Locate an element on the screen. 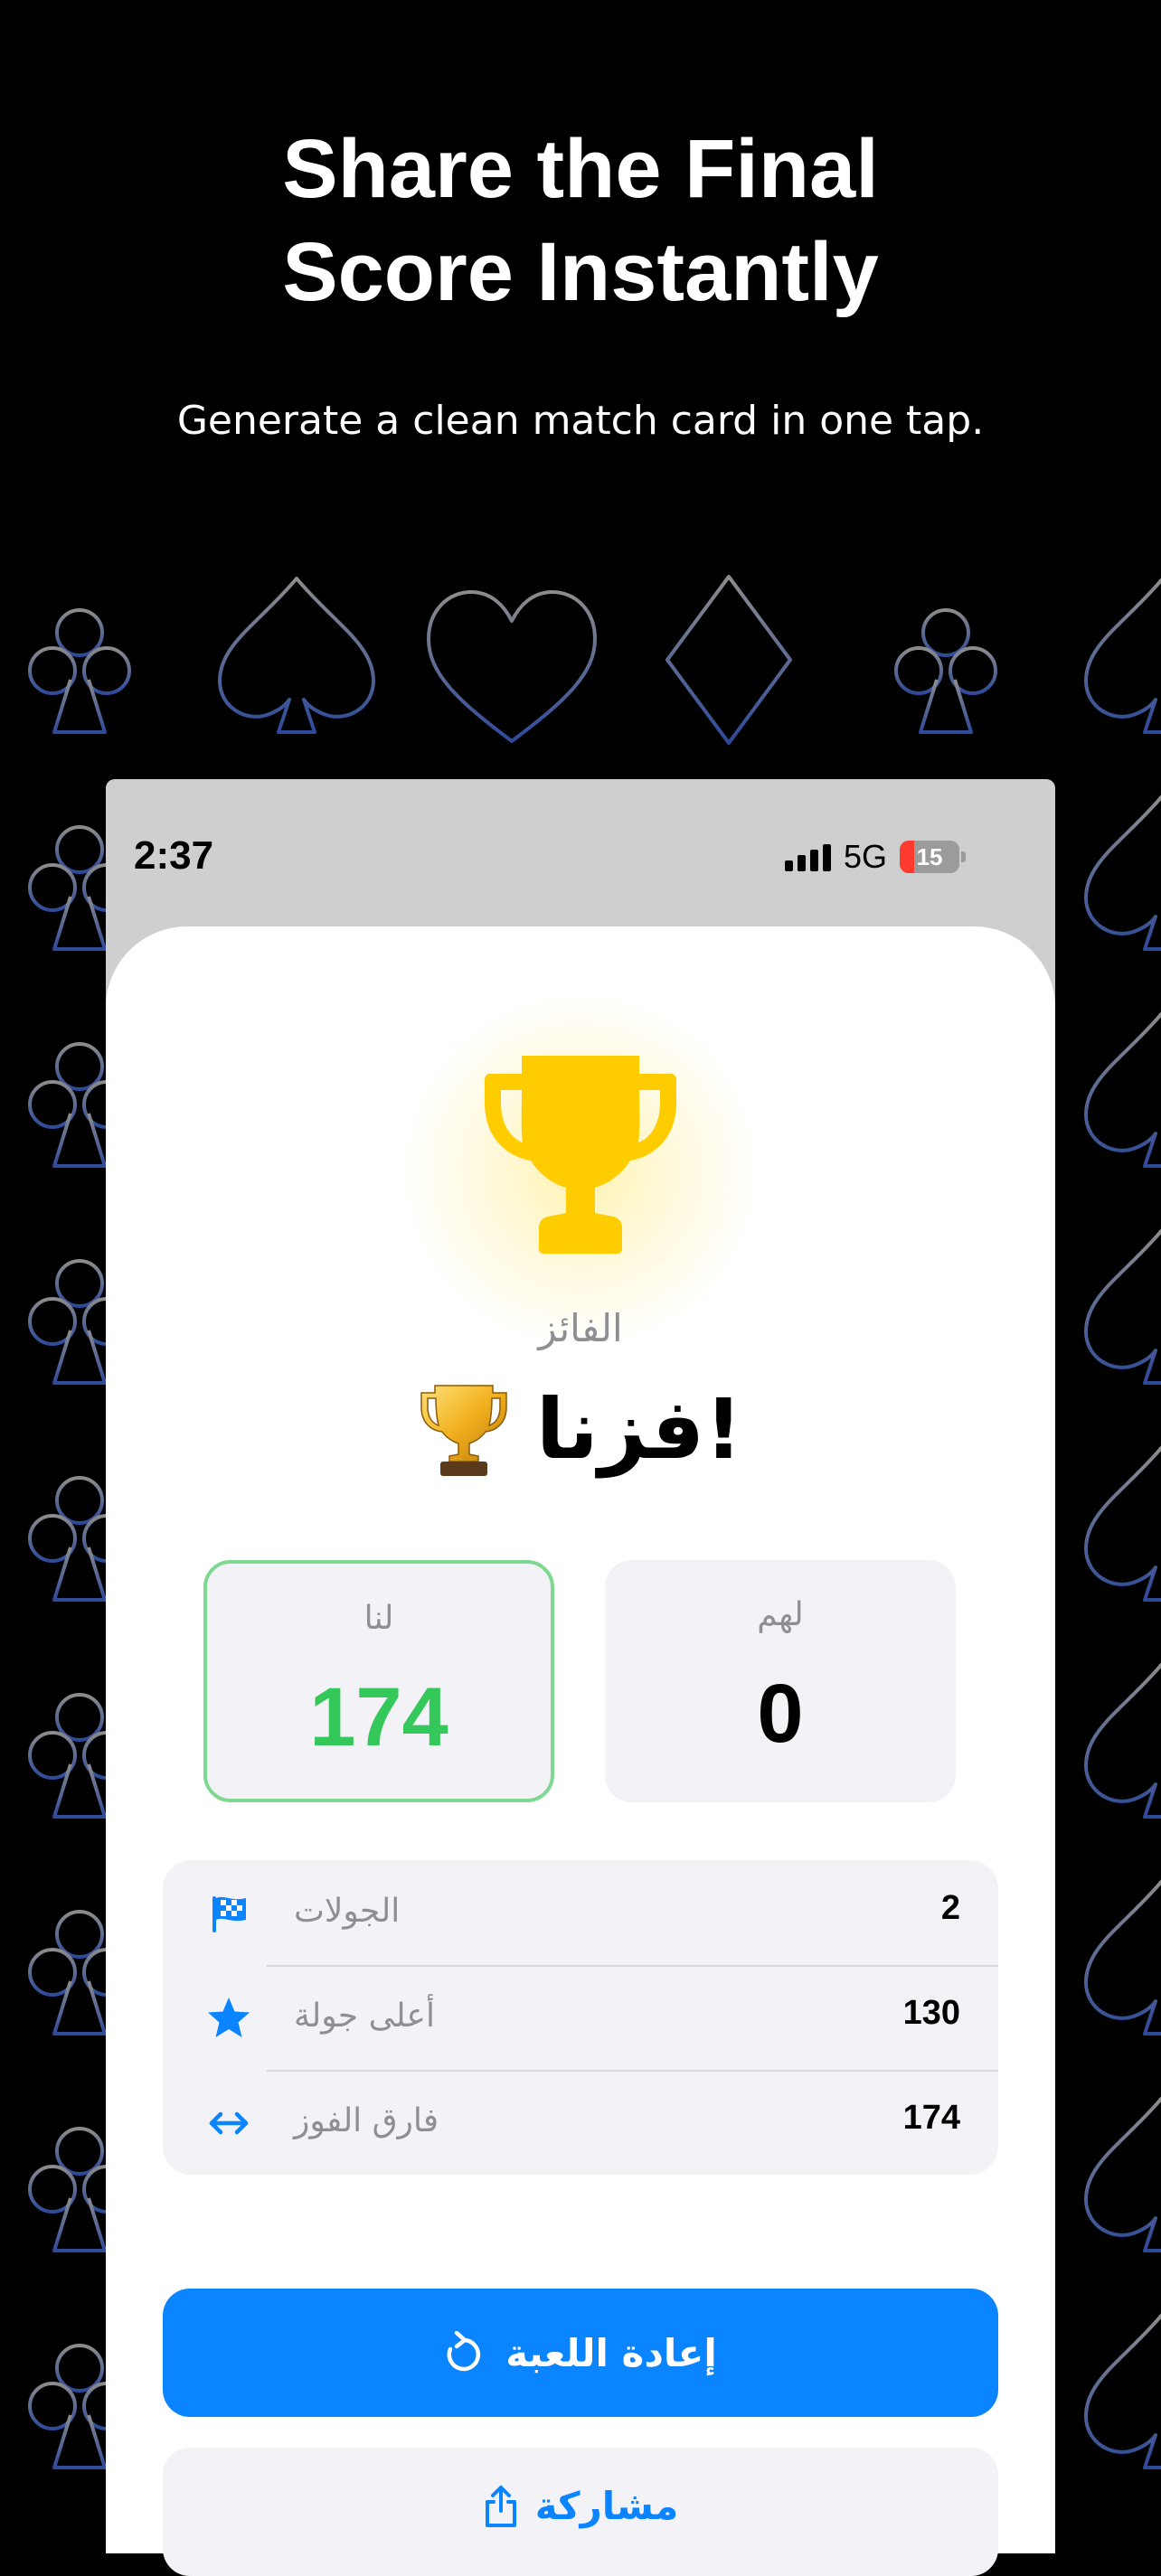 This screenshot has height=2576, width=1161. our-score-value: 174 is located at coordinates (378, 1717).